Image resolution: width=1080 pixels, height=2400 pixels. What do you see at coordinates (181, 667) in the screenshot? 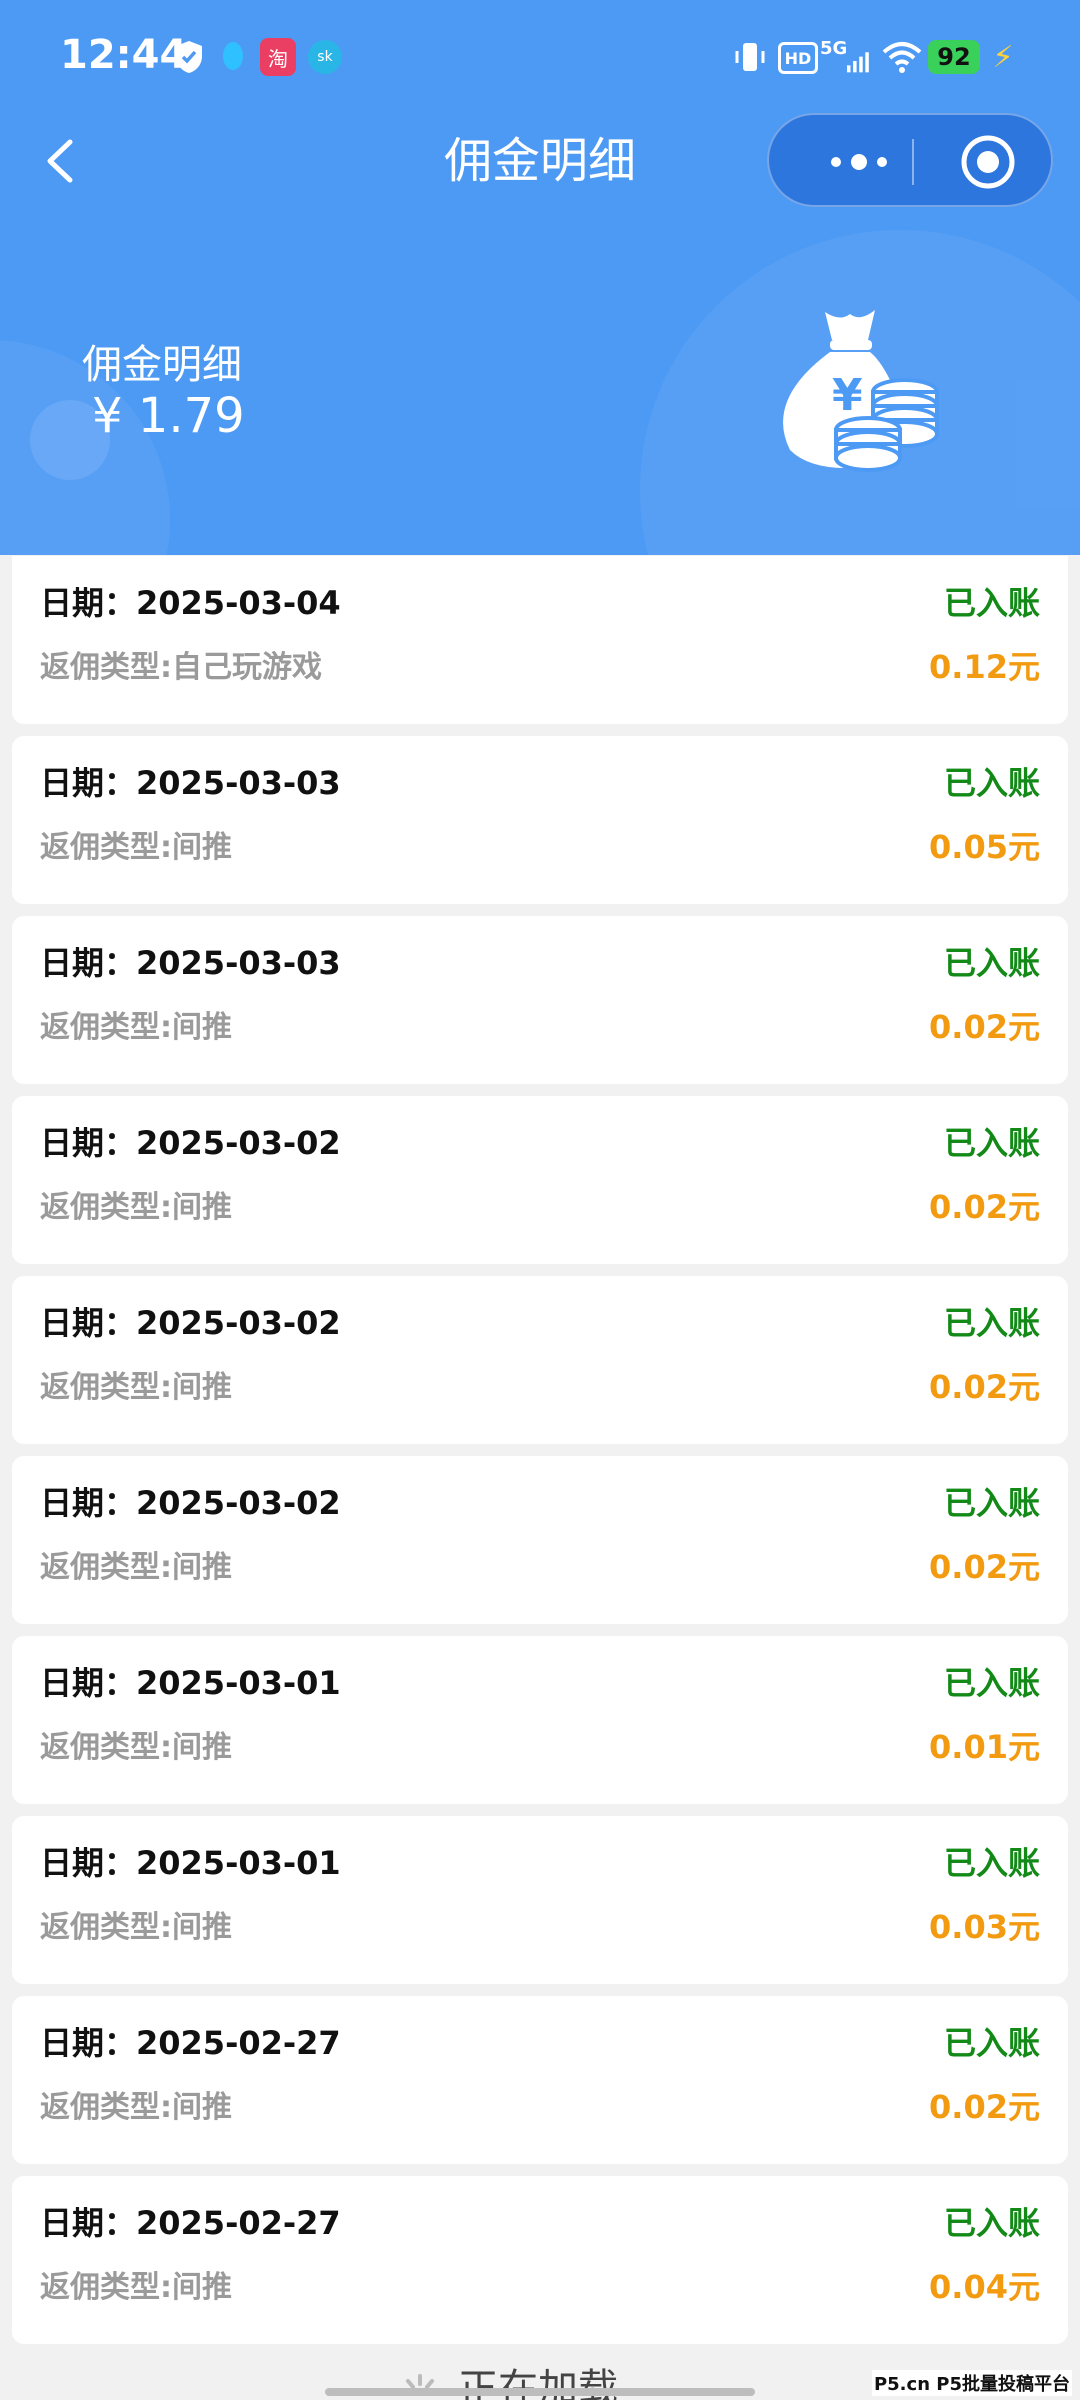
I see `record-type: 返佣类型:自己玩游戏` at bounding box center [181, 667].